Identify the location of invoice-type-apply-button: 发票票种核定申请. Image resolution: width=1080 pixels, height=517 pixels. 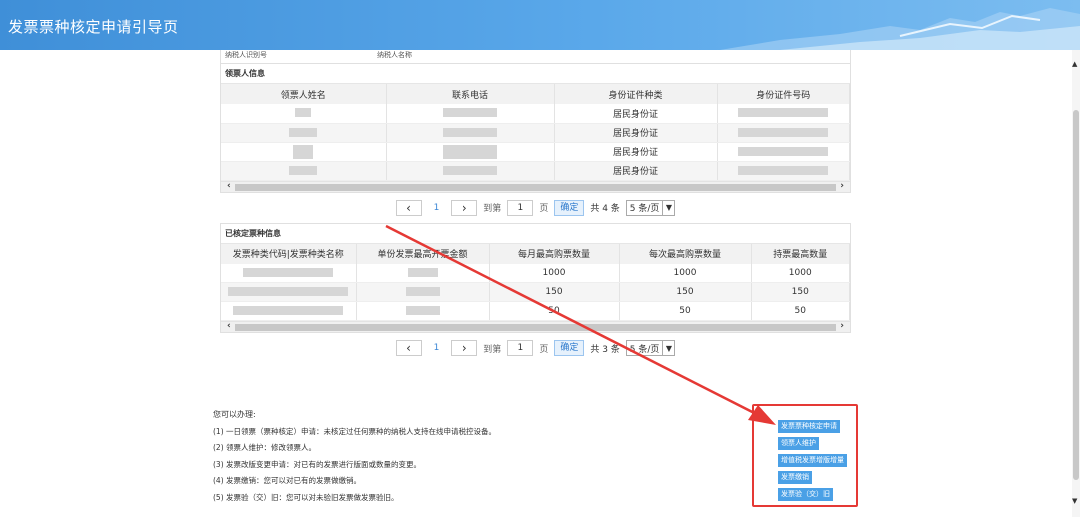
(809, 426).